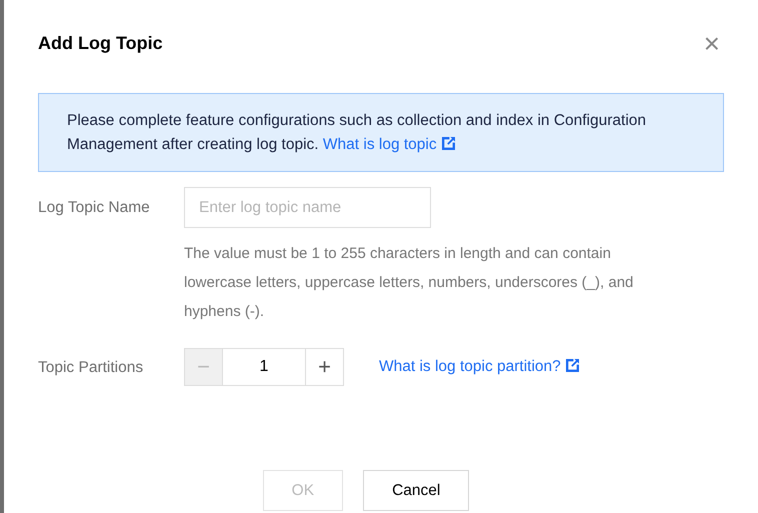  Describe the element at coordinates (264, 367) in the screenshot. I see `number-field: 1` at that location.